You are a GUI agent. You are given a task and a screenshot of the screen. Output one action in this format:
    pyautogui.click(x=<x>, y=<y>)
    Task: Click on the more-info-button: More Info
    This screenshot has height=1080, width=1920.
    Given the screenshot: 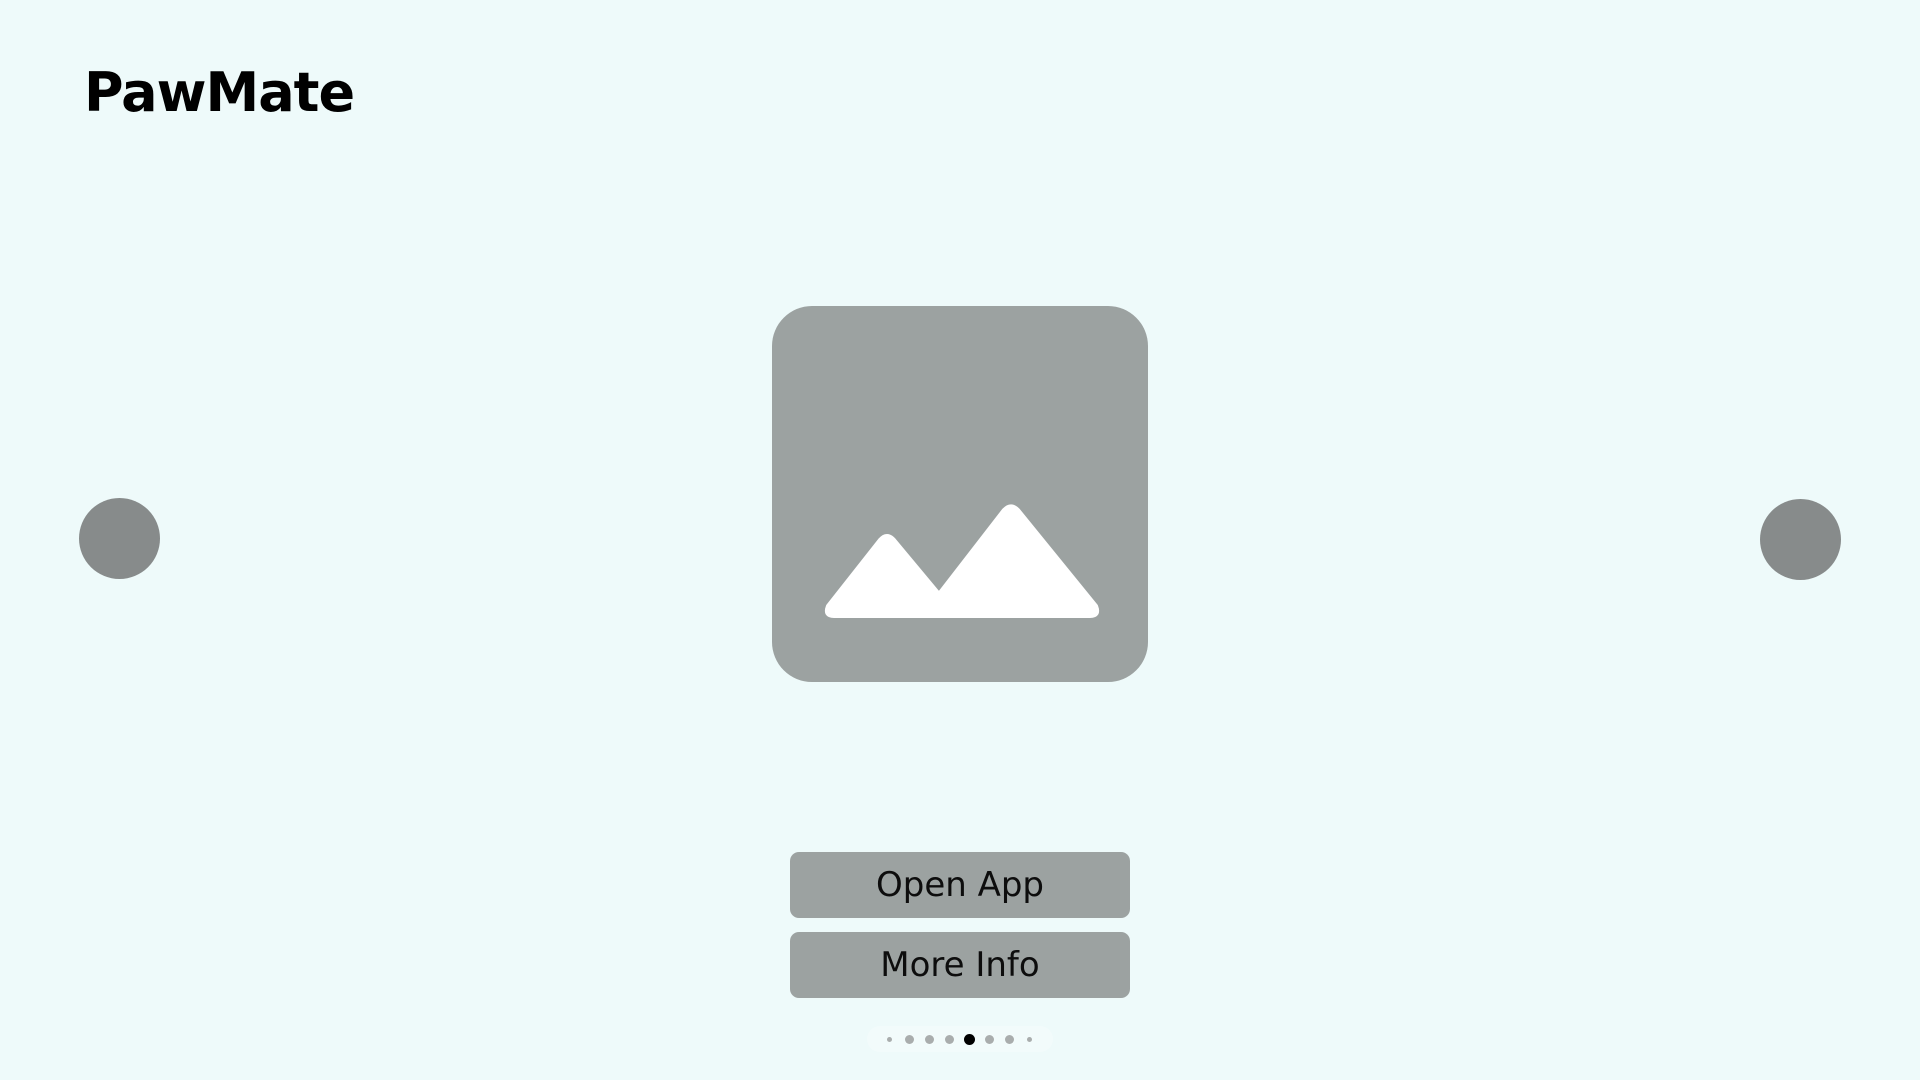 What is the action you would take?
    pyautogui.click(x=960, y=965)
    